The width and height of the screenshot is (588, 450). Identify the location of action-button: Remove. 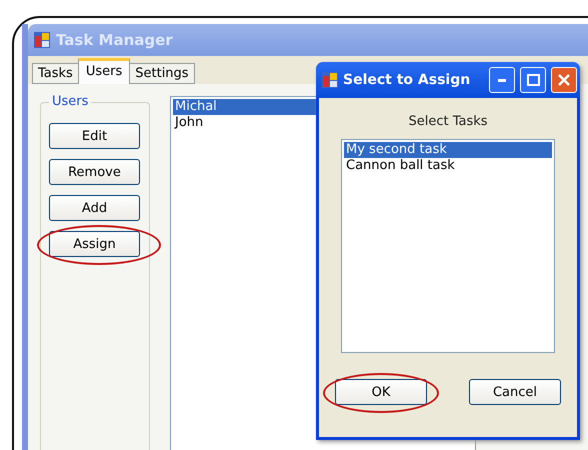
(94, 172).